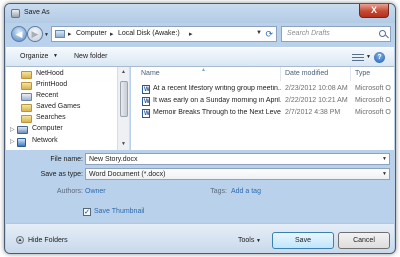 Image resolution: width=400 pixels, height=257 pixels. What do you see at coordinates (21, 142) in the screenshot?
I see `network-icon` at bounding box center [21, 142].